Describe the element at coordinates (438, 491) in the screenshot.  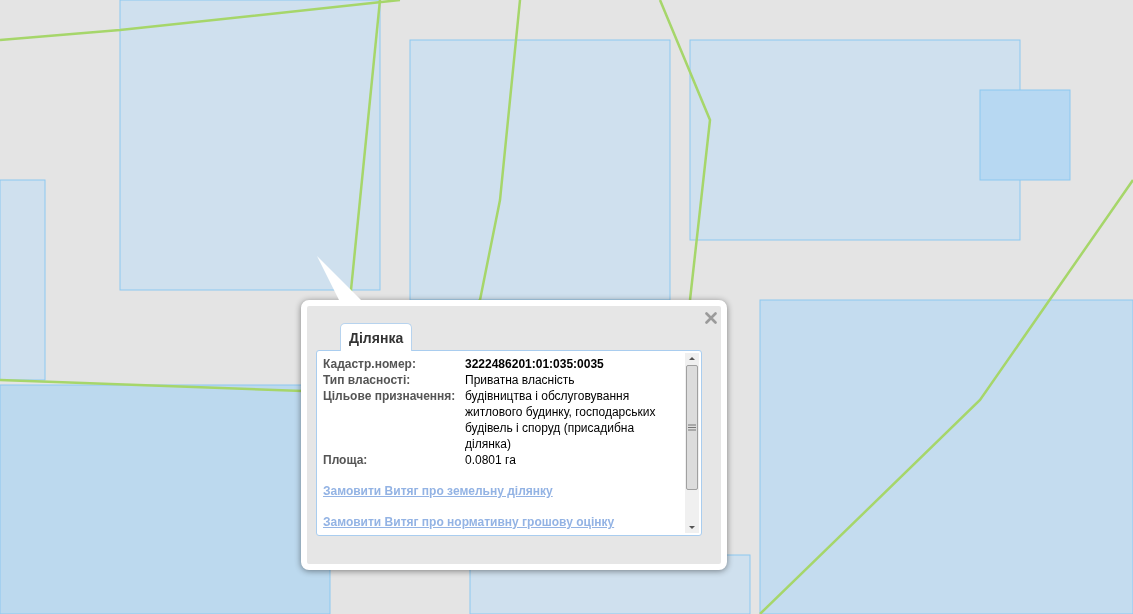
I see `link: Замовити Витяг про земельну ділянку` at that location.